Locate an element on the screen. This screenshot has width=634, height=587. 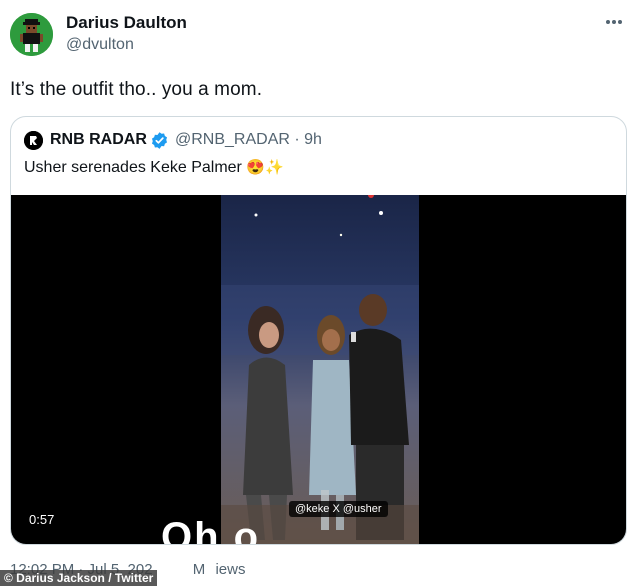
more-options-button is located at coordinates (614, 22).